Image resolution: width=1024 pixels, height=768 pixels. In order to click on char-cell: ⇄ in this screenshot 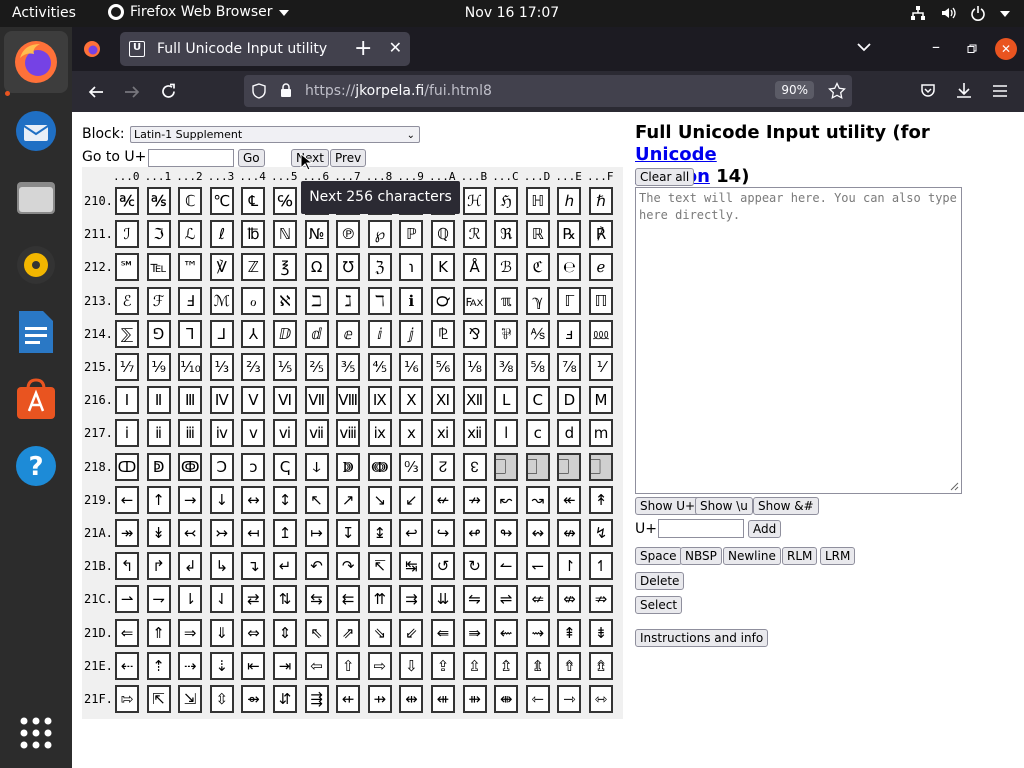, I will do `click(253, 599)`.